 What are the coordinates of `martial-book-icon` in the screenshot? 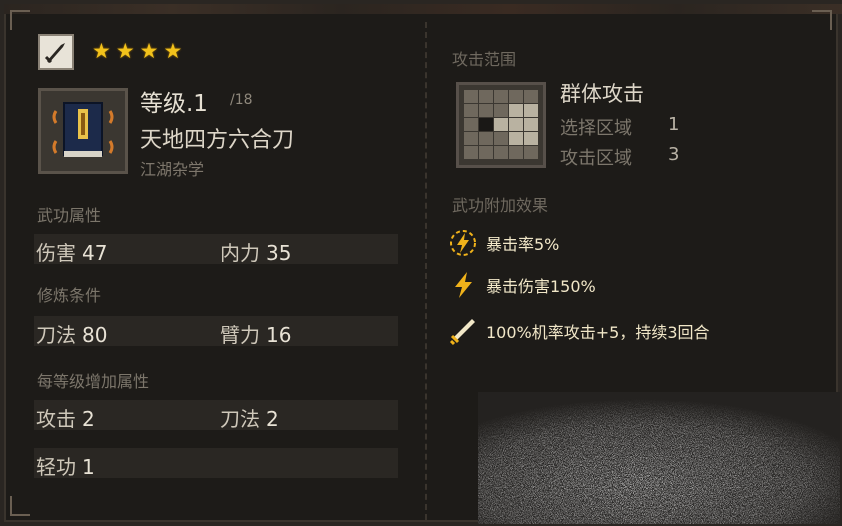 It's located at (83, 131).